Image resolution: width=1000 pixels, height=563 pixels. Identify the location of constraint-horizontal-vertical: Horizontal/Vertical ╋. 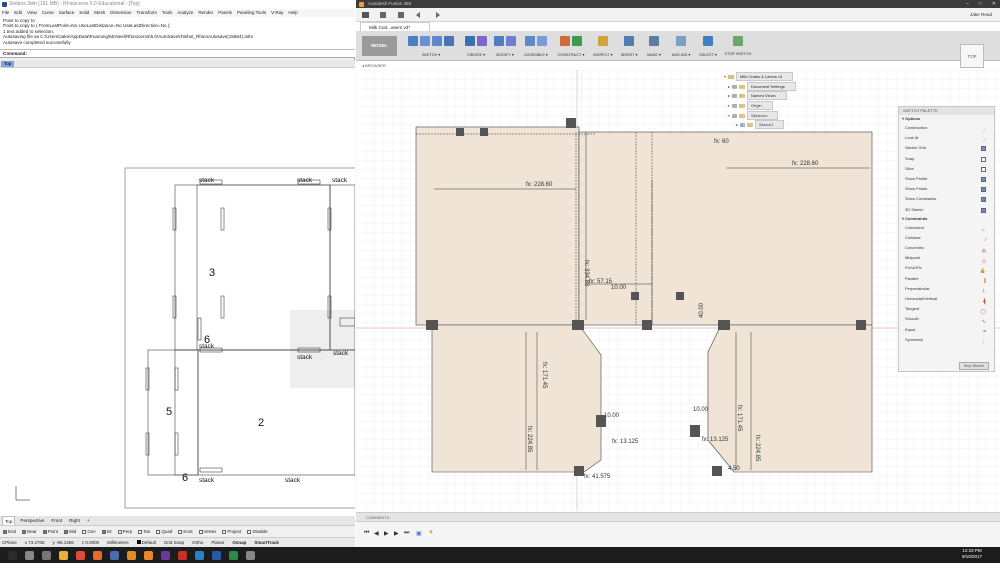
(946, 299).